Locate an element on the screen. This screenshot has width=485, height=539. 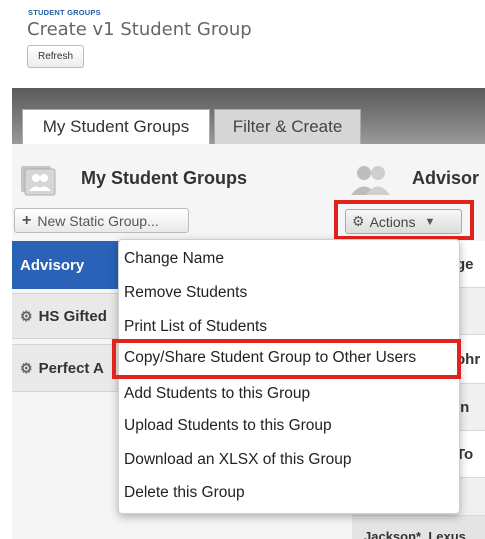
tab-bar: My Student Groups Filter & Create is located at coordinates (248, 116).